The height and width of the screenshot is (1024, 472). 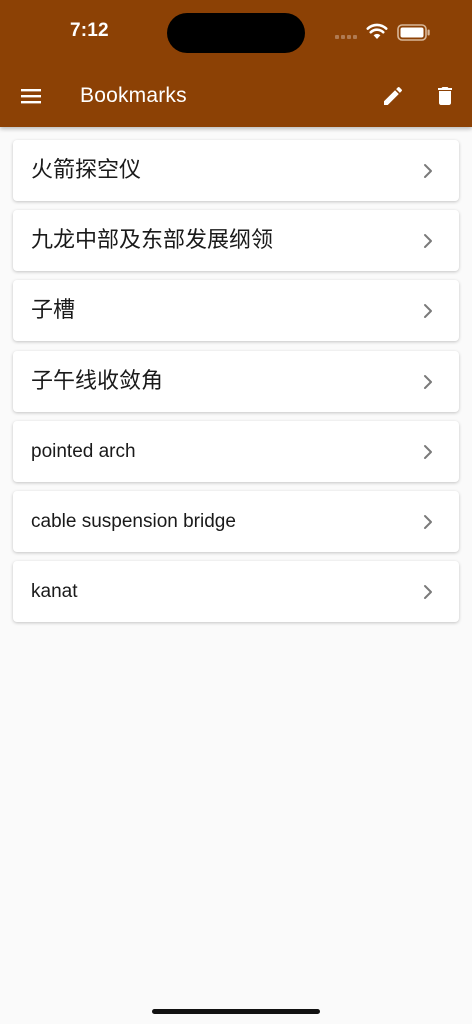 I want to click on app-bar: Bookmarks, so click(x=236, y=95).